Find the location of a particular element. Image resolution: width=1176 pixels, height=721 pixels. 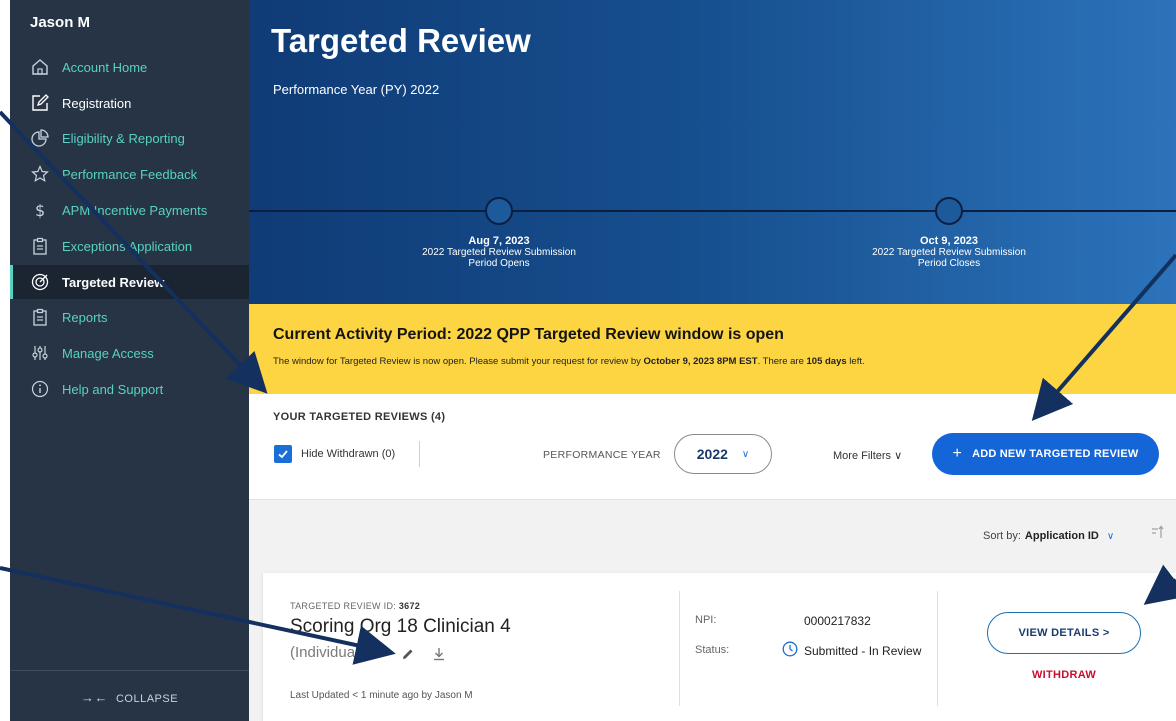

collapse-arrows-icon: →← is located at coordinates (94, 697).